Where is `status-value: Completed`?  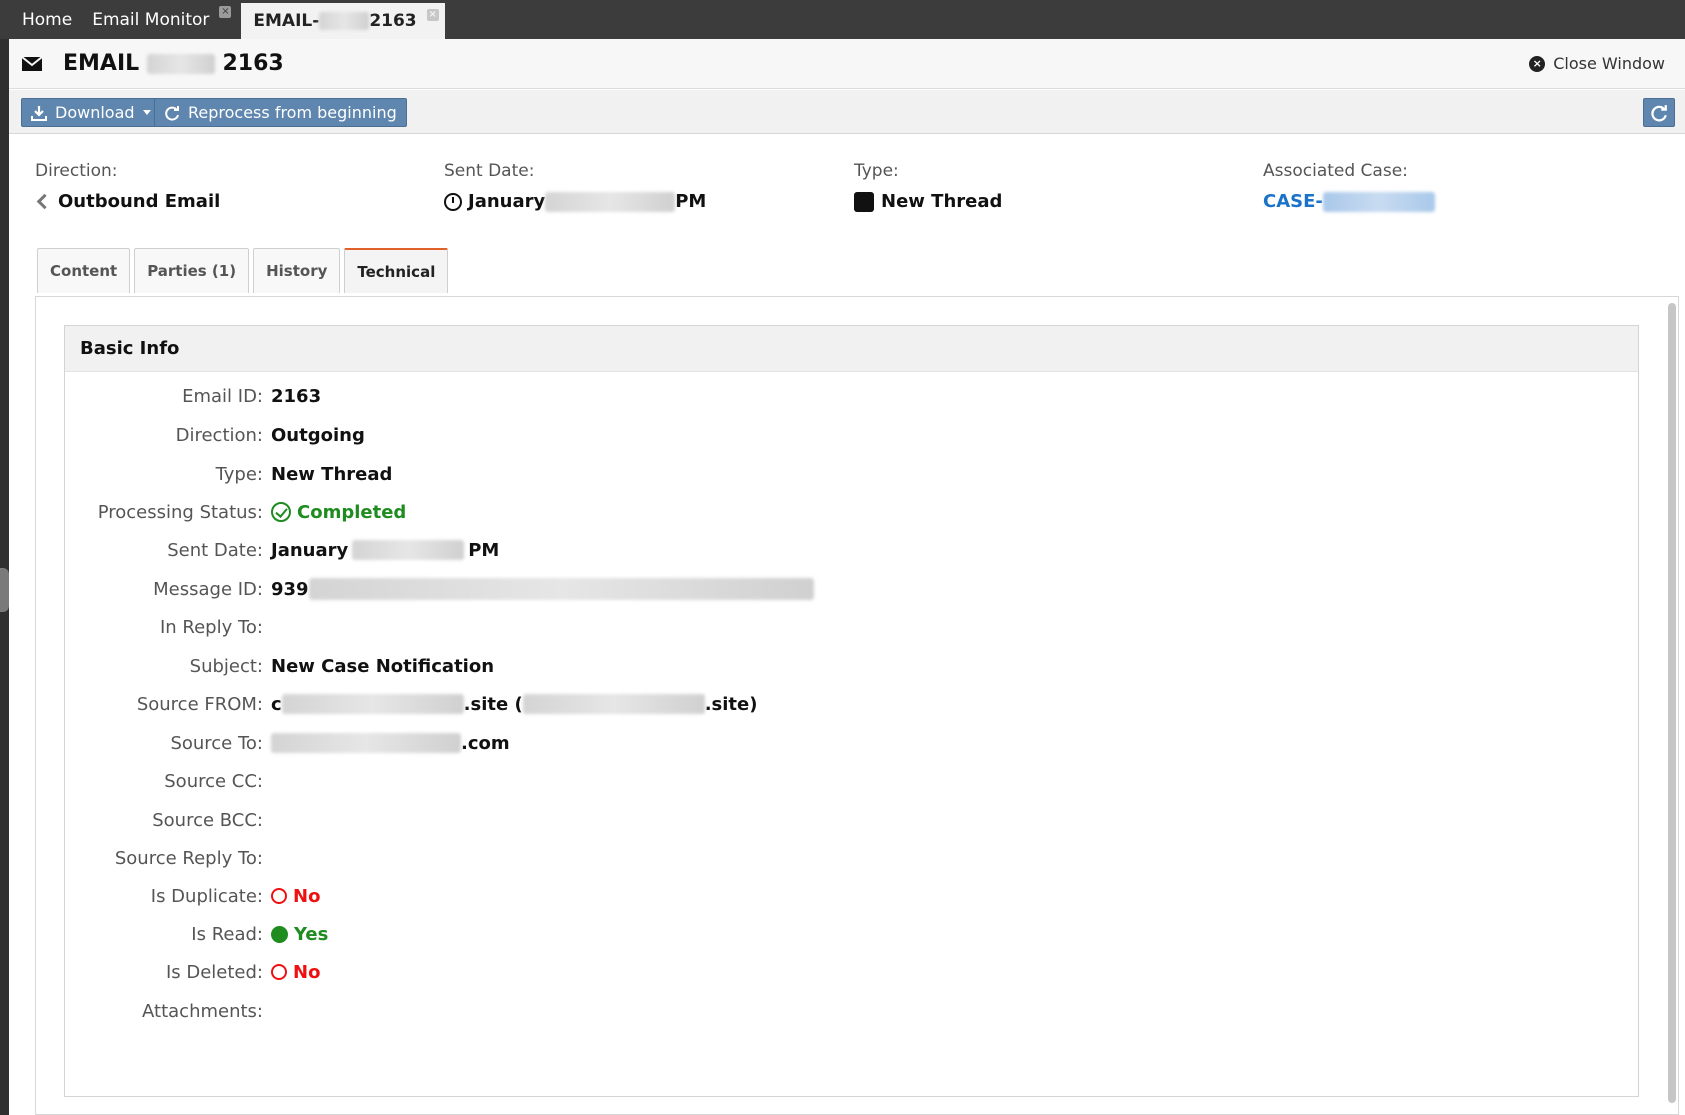 status-value: Completed is located at coordinates (338, 512).